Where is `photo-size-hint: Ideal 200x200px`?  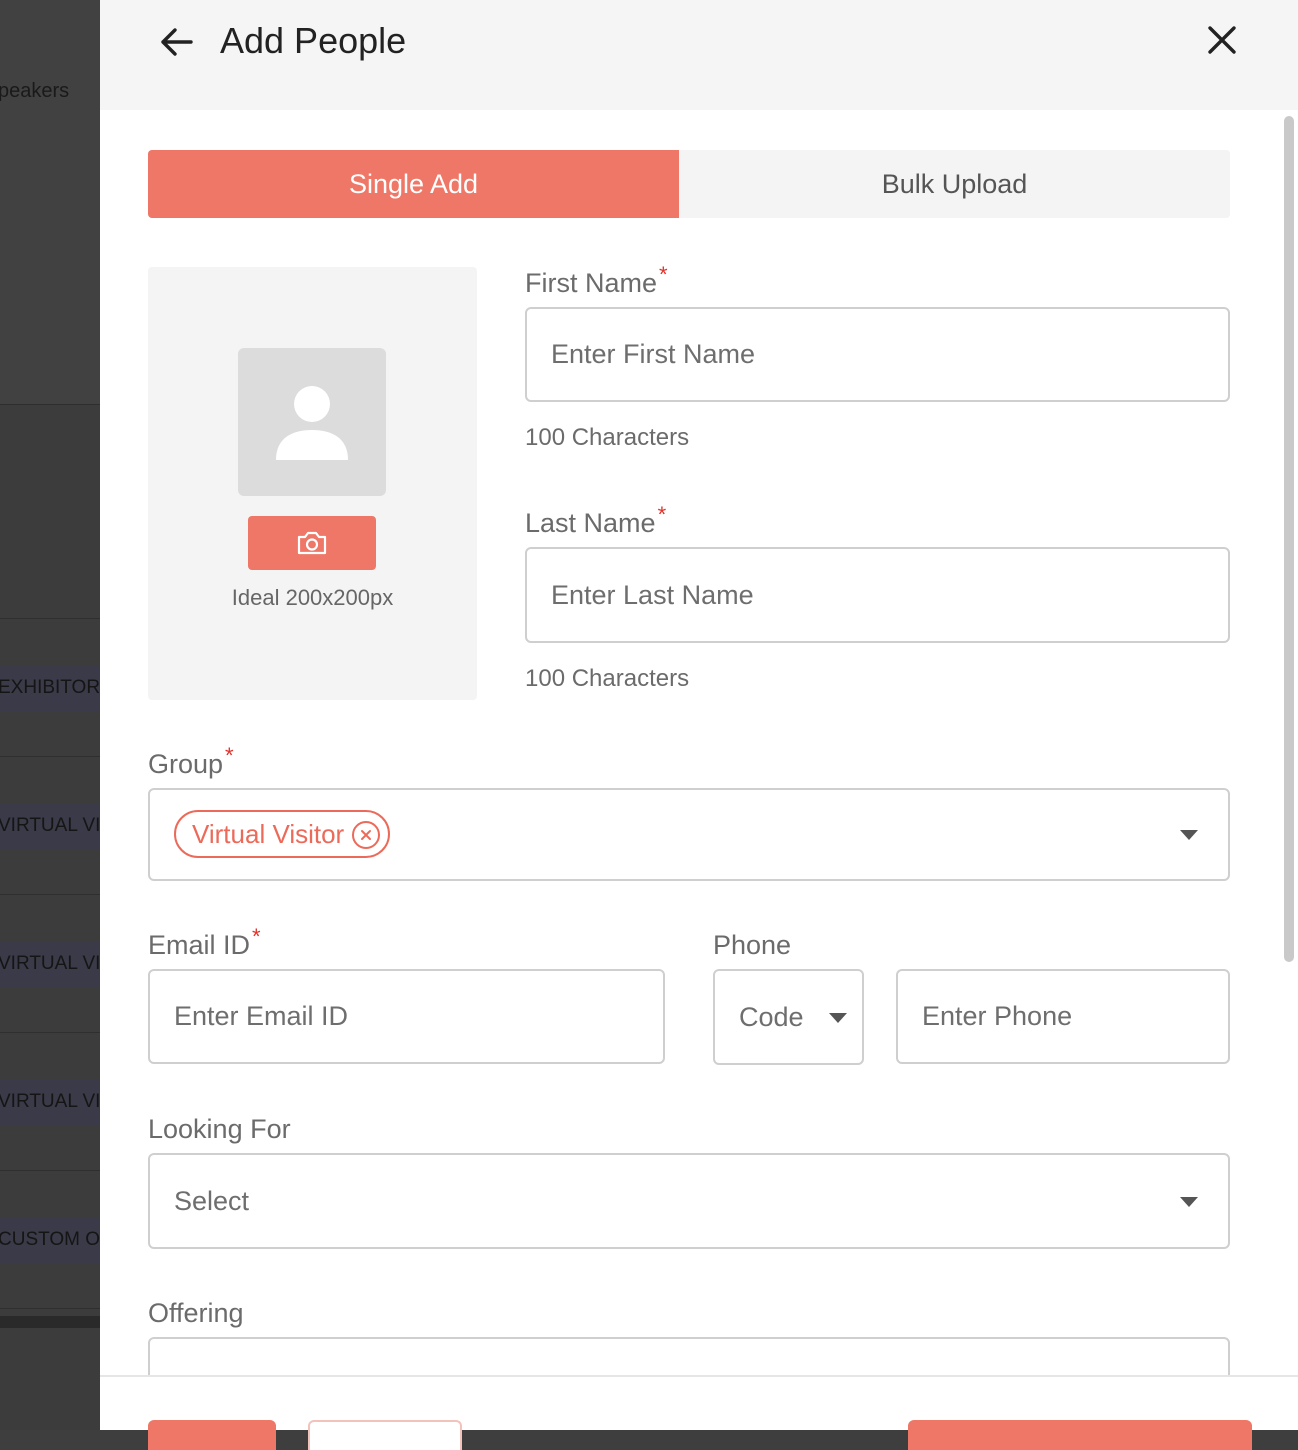 photo-size-hint: Ideal 200x200px is located at coordinates (312, 597).